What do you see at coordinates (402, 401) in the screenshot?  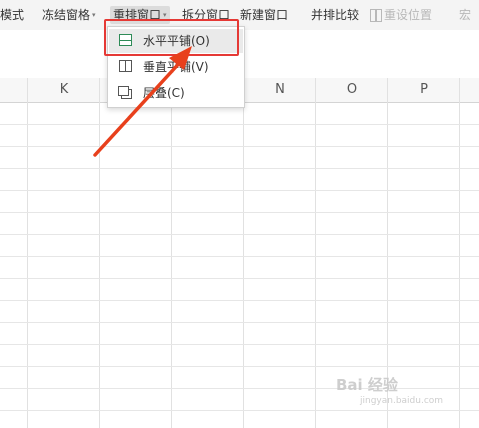 I see `watermark-subtext: jingyan.baidu.com` at bounding box center [402, 401].